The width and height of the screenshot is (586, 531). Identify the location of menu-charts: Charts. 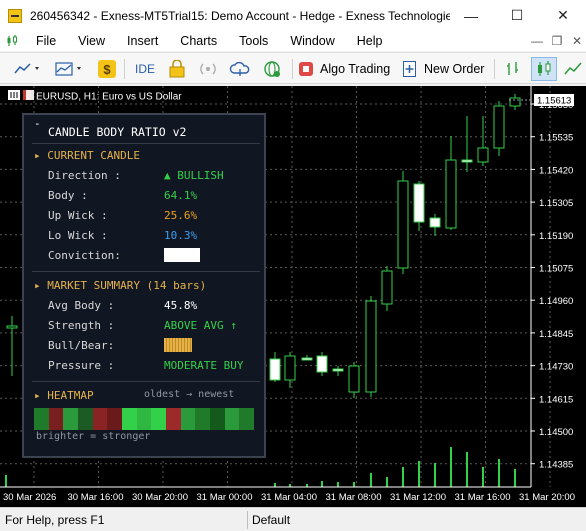
(198, 41).